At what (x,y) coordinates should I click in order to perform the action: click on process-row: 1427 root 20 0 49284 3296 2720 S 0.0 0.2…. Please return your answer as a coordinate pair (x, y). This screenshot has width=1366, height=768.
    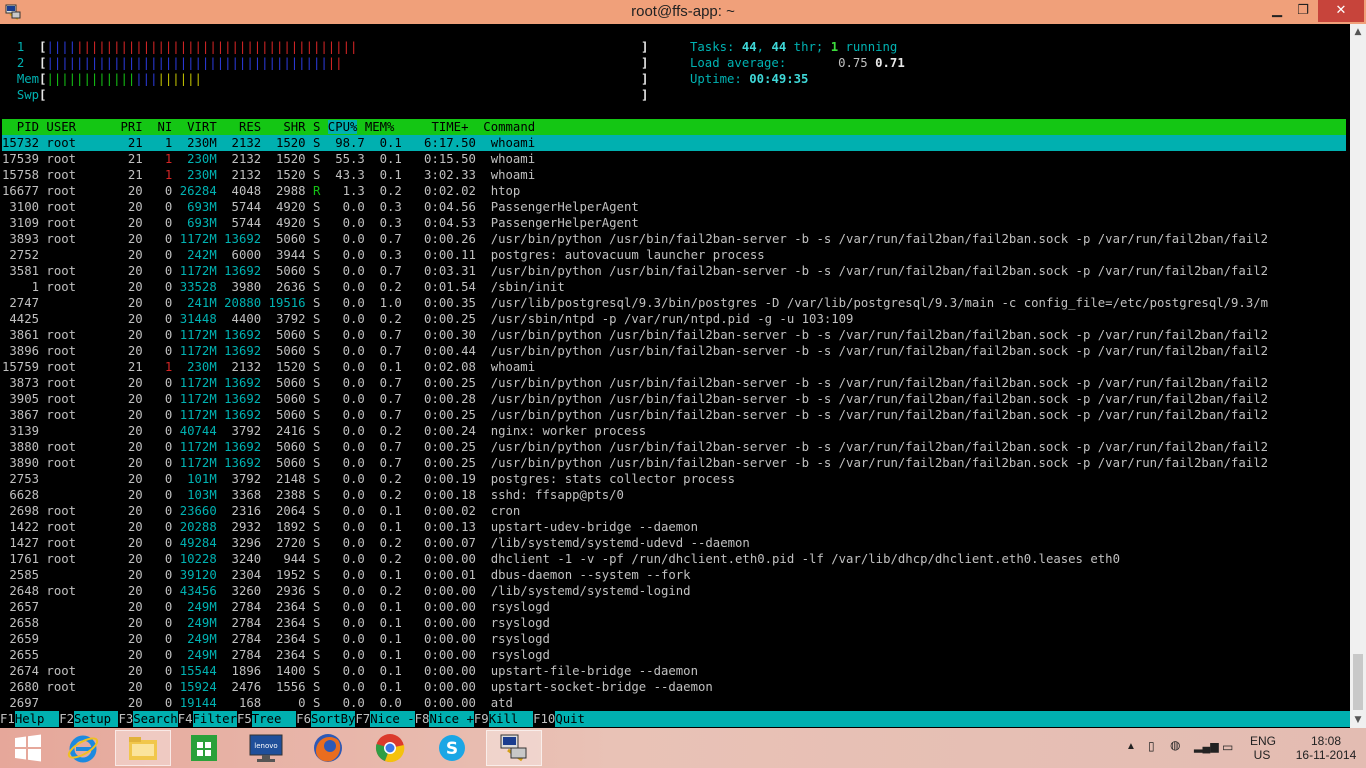
    Looking at the image, I should click on (375, 543).